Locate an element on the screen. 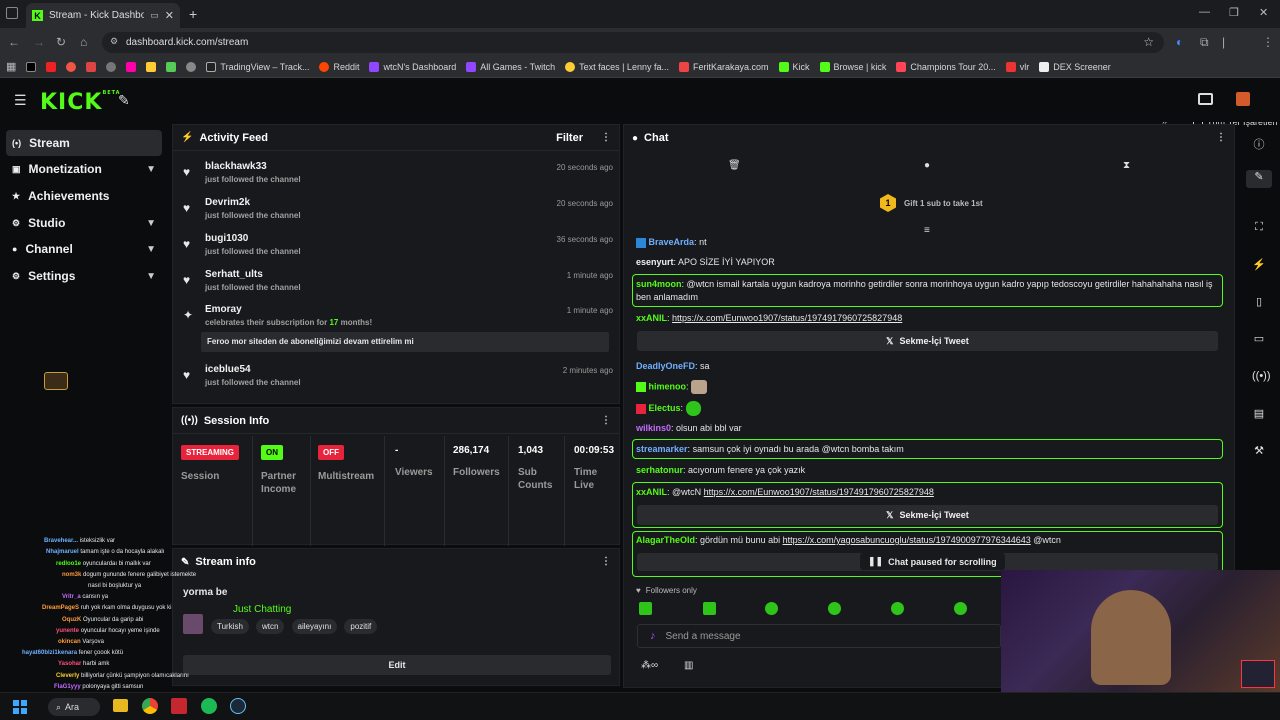  multistream-off-badge: OFF is located at coordinates (331, 452).